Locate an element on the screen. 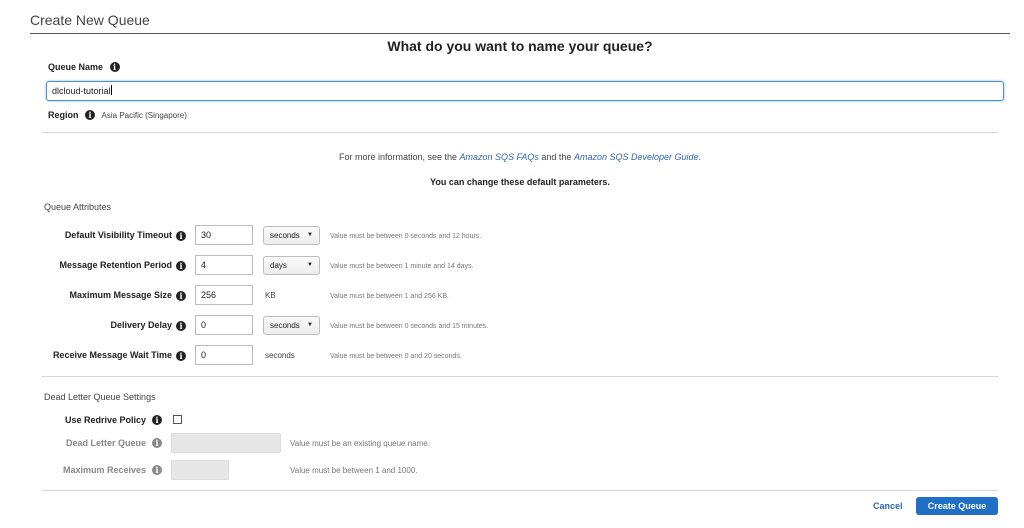  visibility-timeout-unit-select: seconds ▼ is located at coordinates (291, 235).